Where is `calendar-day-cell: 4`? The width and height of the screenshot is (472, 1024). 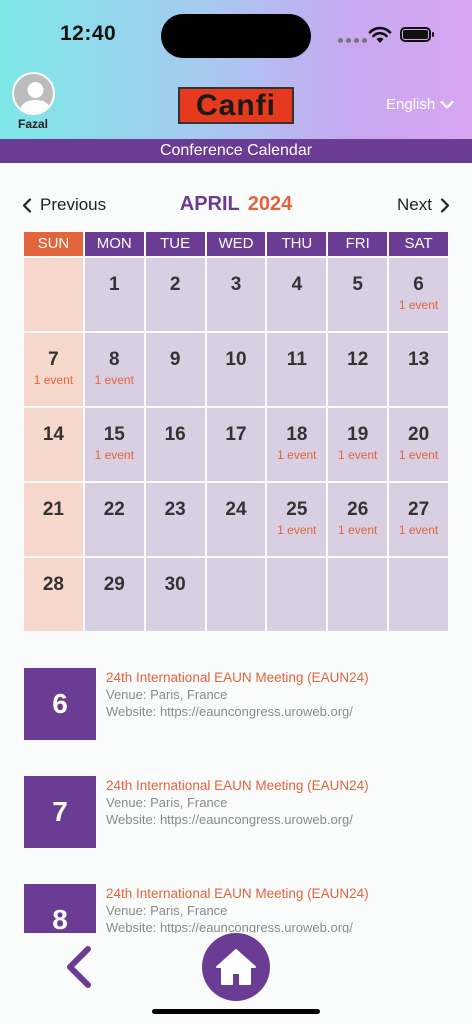
calendar-day-cell: 4 is located at coordinates (297, 294).